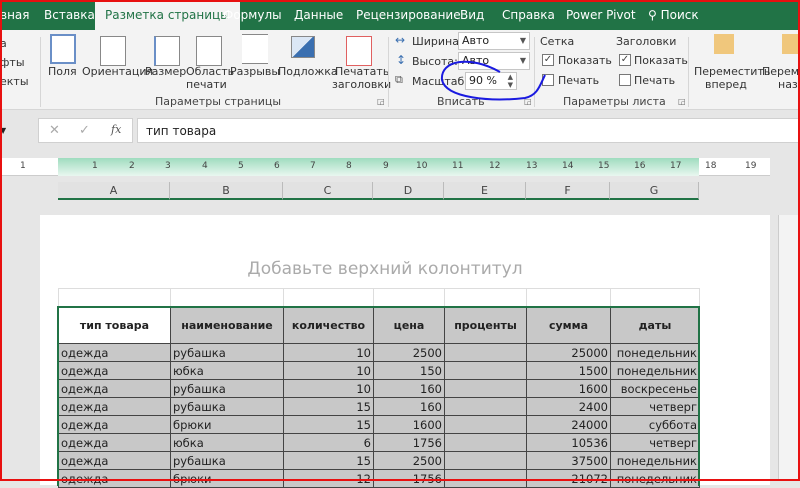 This screenshot has width=800, height=488. What do you see at coordinates (328, 478) in the screenshot?
I see `table-cell: 12` at bounding box center [328, 478].